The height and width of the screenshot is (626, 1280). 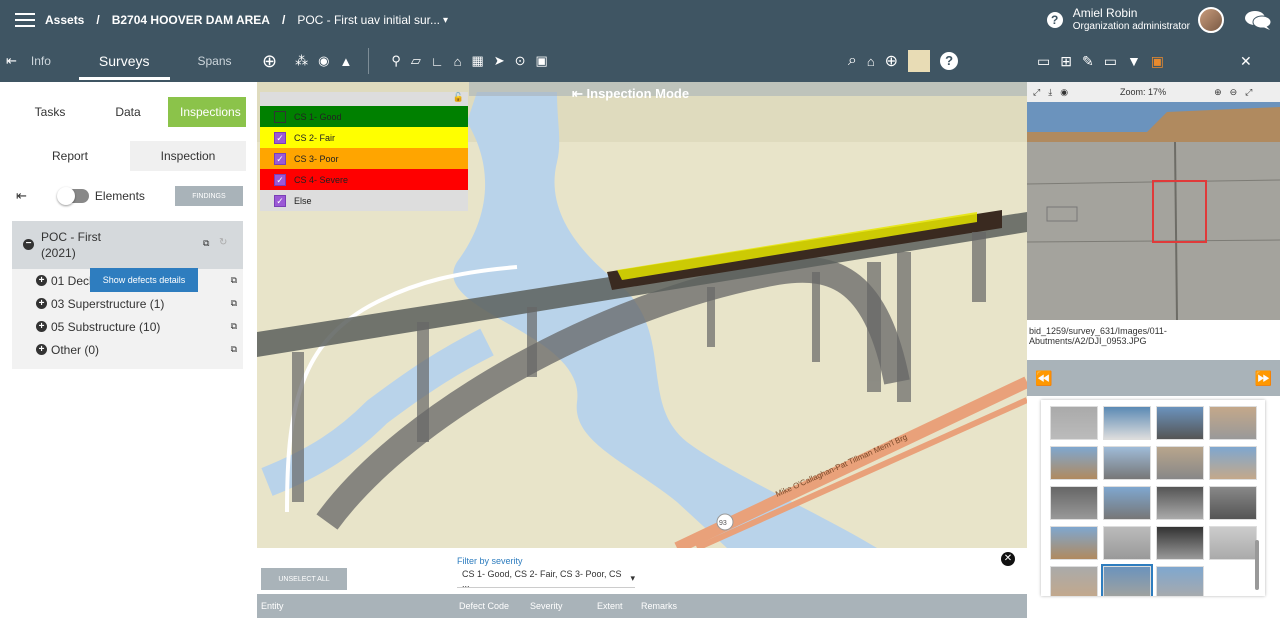 I want to click on breadcrumb-assets: Assets, so click(x=64, y=20).